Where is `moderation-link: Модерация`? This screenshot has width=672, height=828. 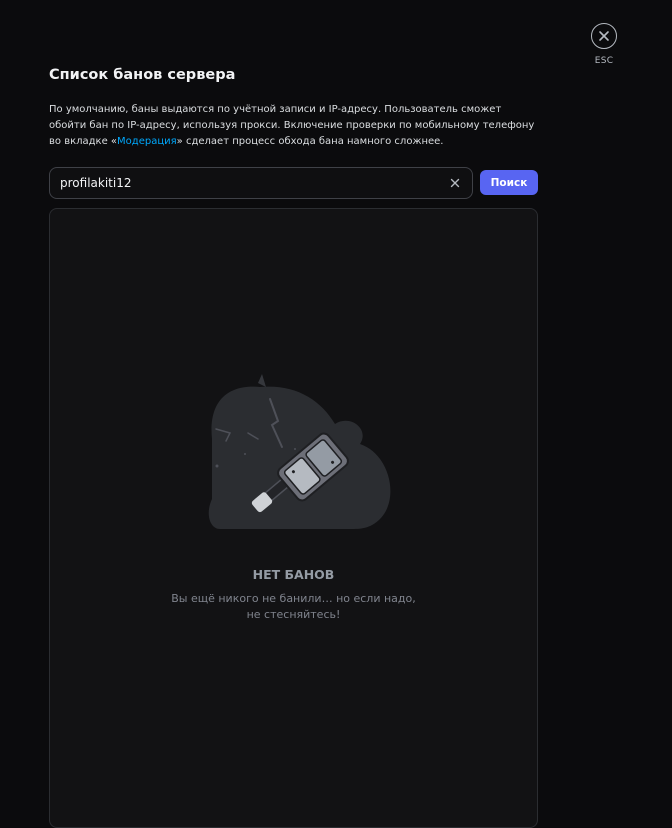
moderation-link: Модерация is located at coordinates (147, 141).